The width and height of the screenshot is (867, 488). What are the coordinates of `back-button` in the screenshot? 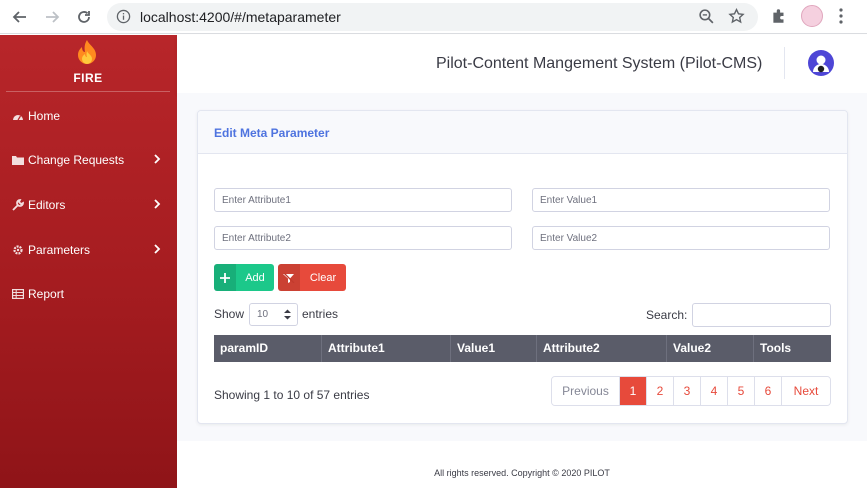 It's located at (20, 17).